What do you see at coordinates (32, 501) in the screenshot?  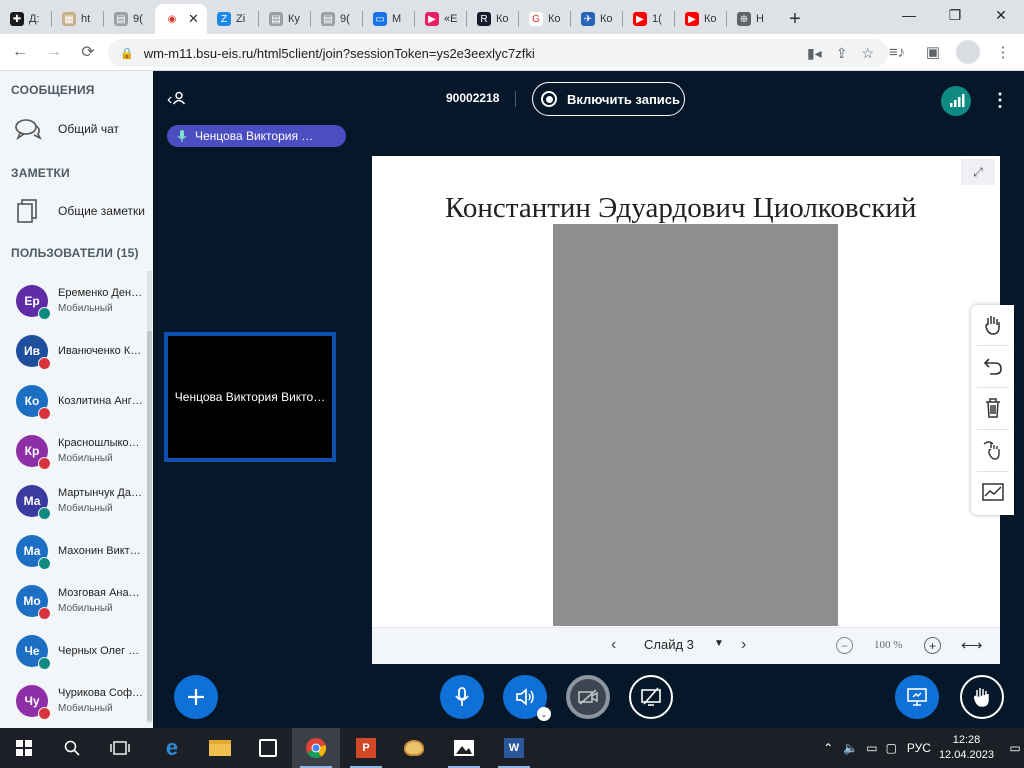 I see `avatar-initials: Ма` at bounding box center [32, 501].